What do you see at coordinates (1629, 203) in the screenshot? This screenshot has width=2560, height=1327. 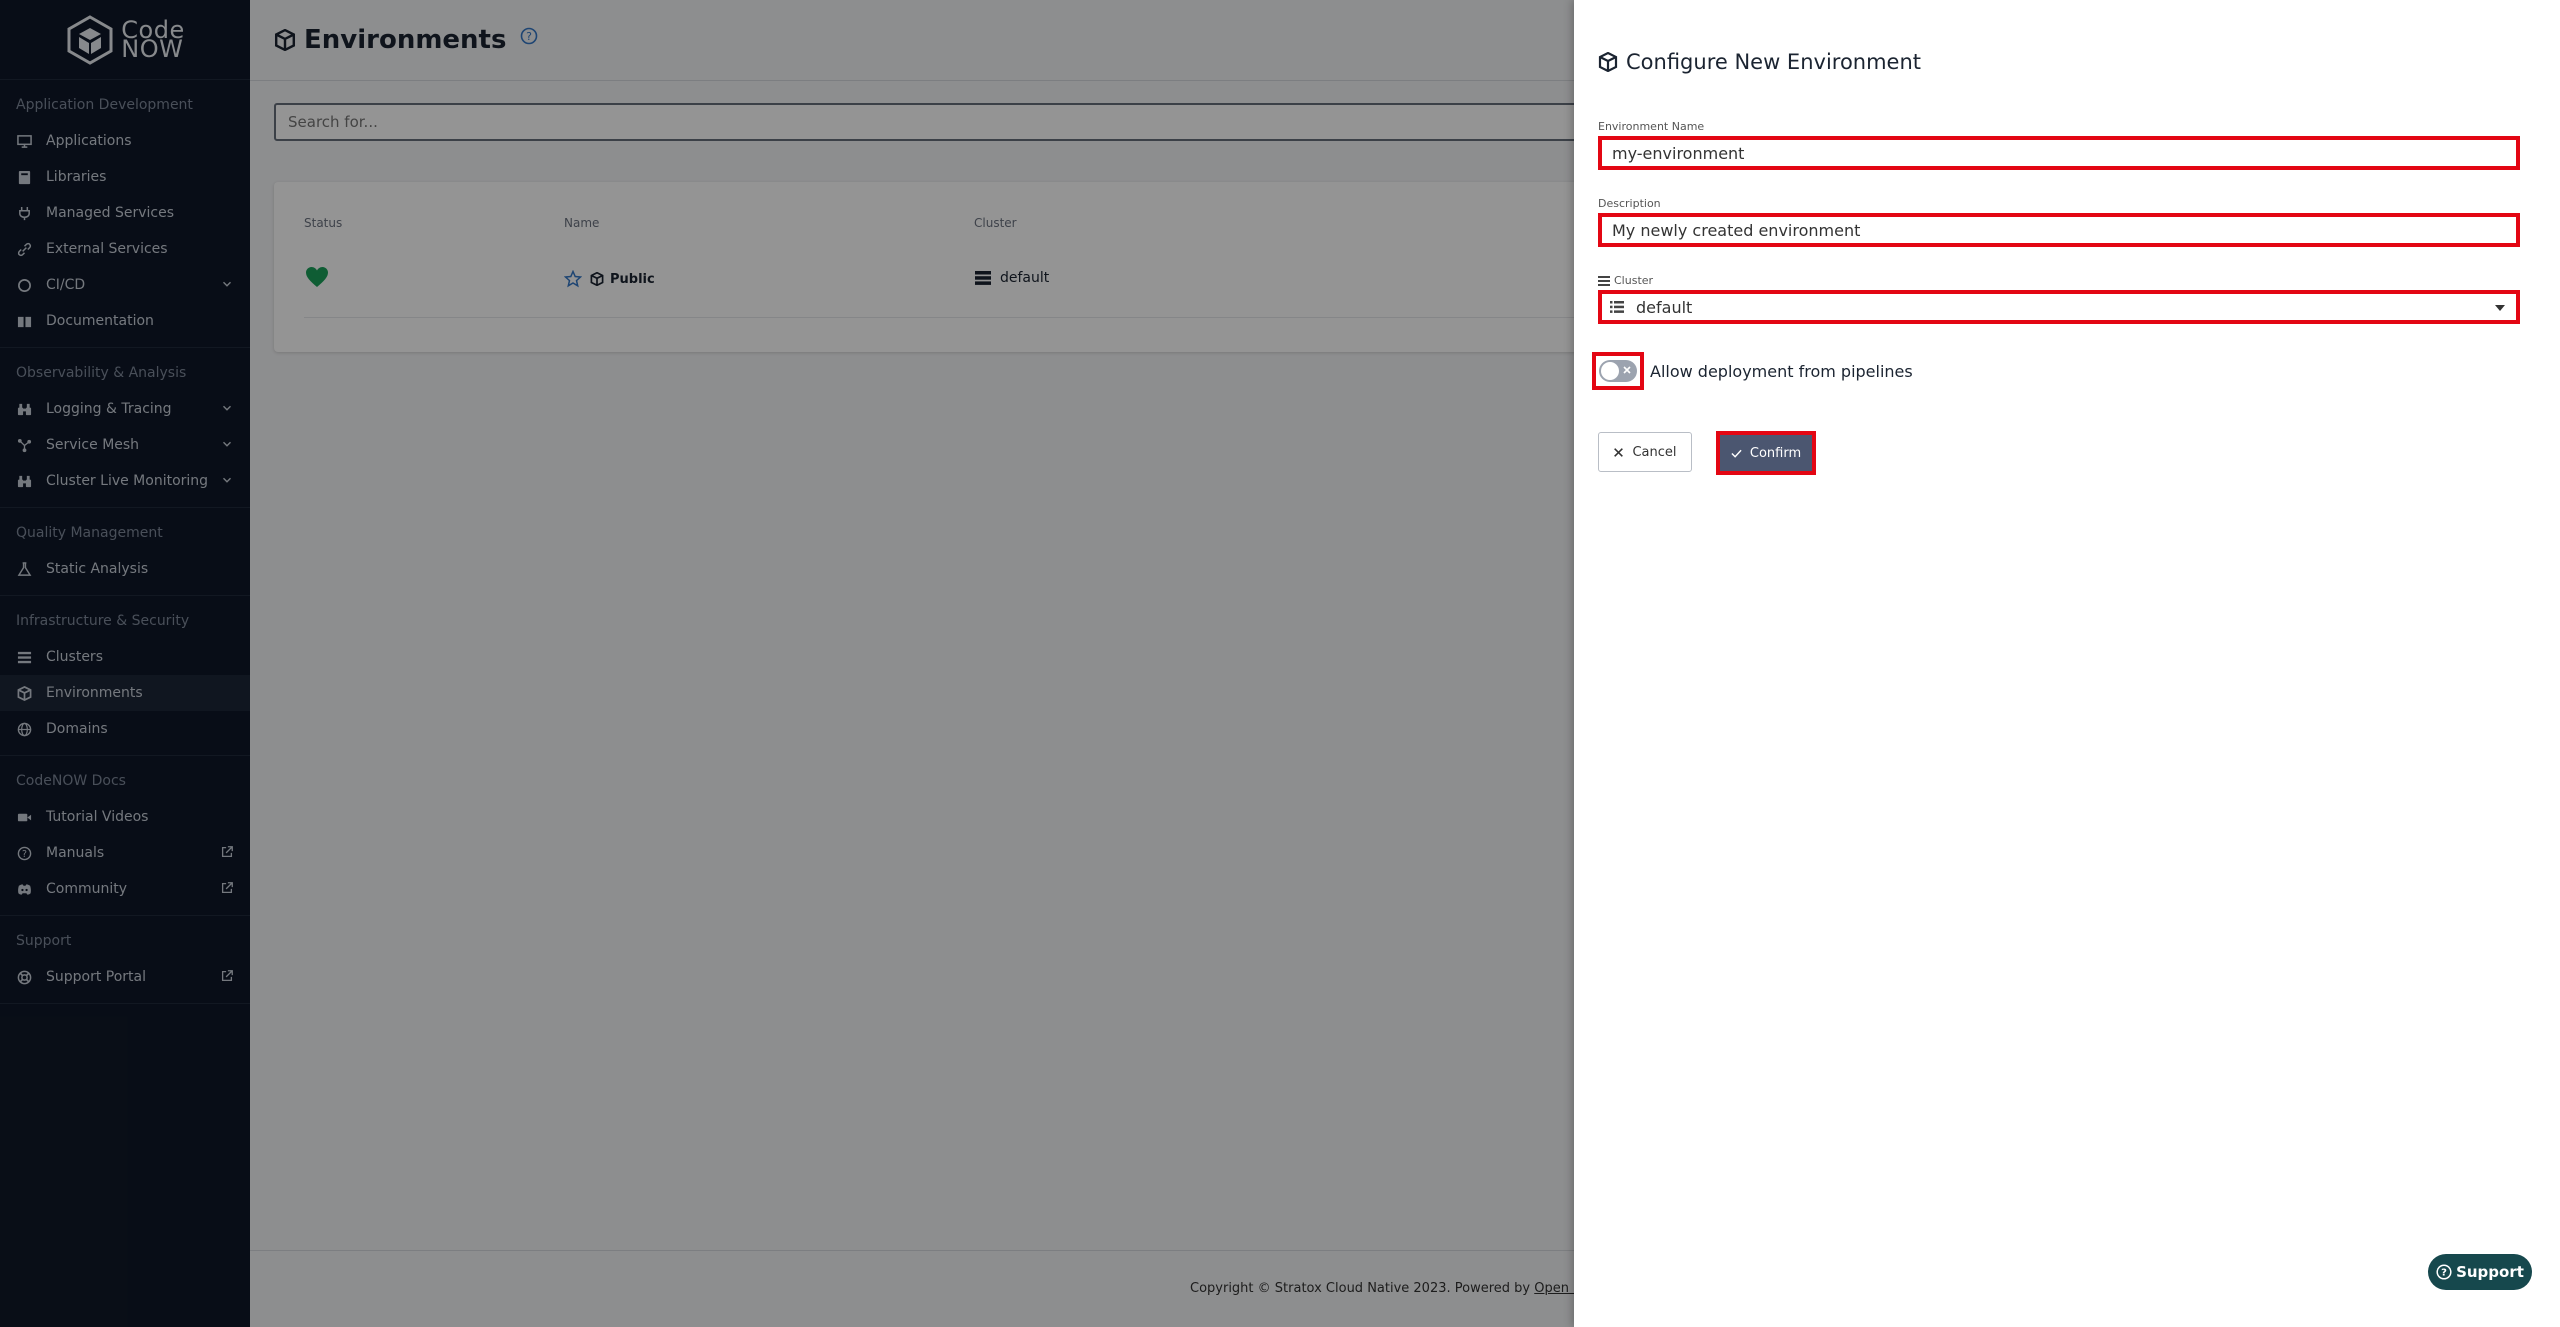 I see `description-label: Description` at bounding box center [1629, 203].